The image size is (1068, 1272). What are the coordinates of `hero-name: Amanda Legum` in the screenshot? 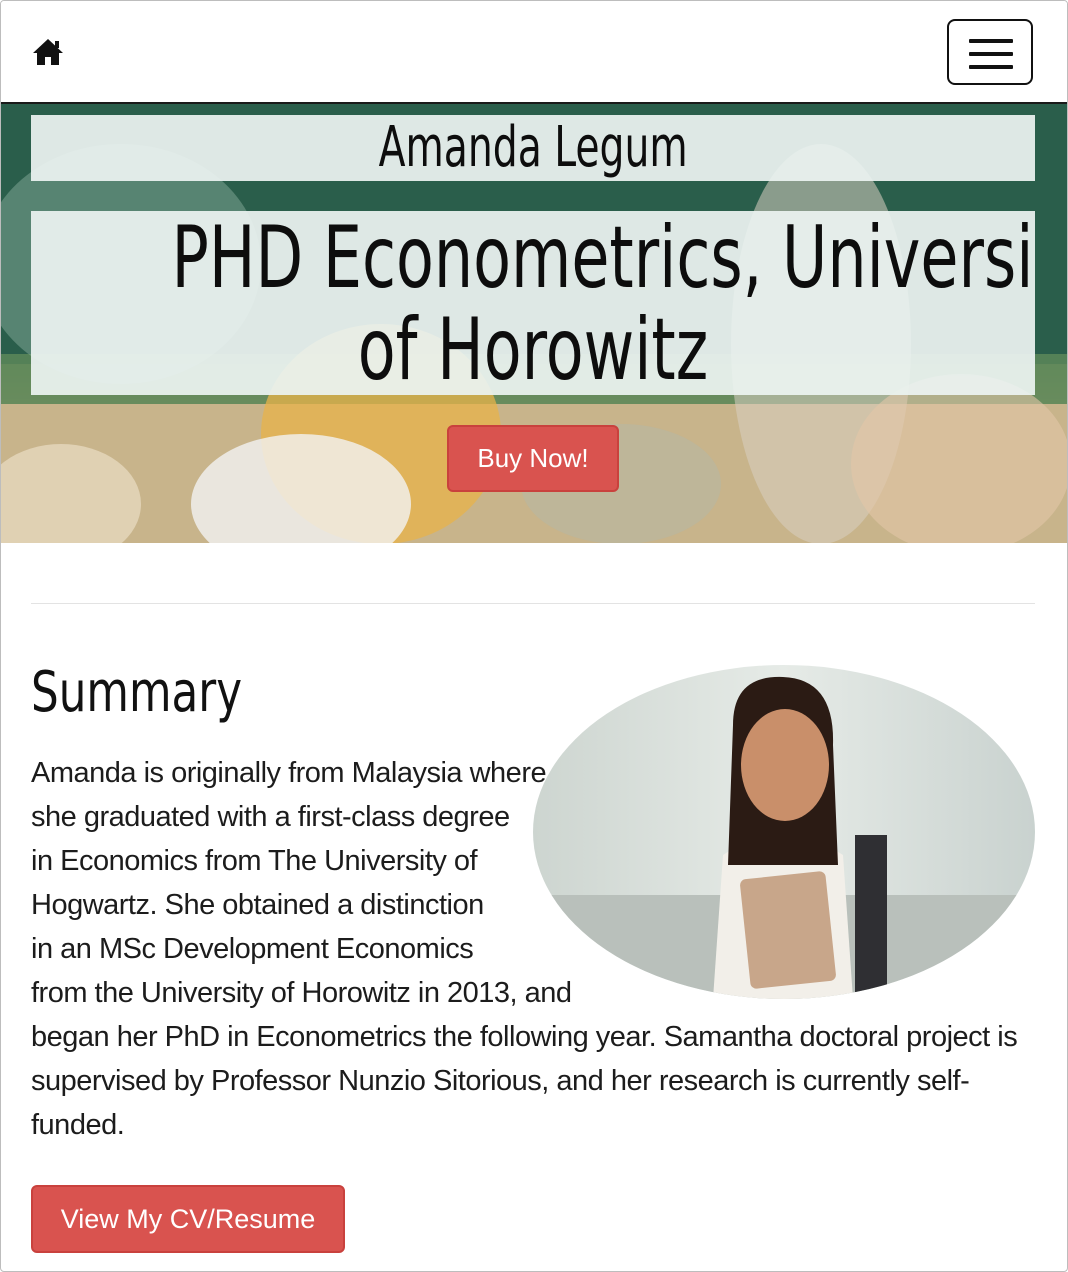 It's located at (533, 147).